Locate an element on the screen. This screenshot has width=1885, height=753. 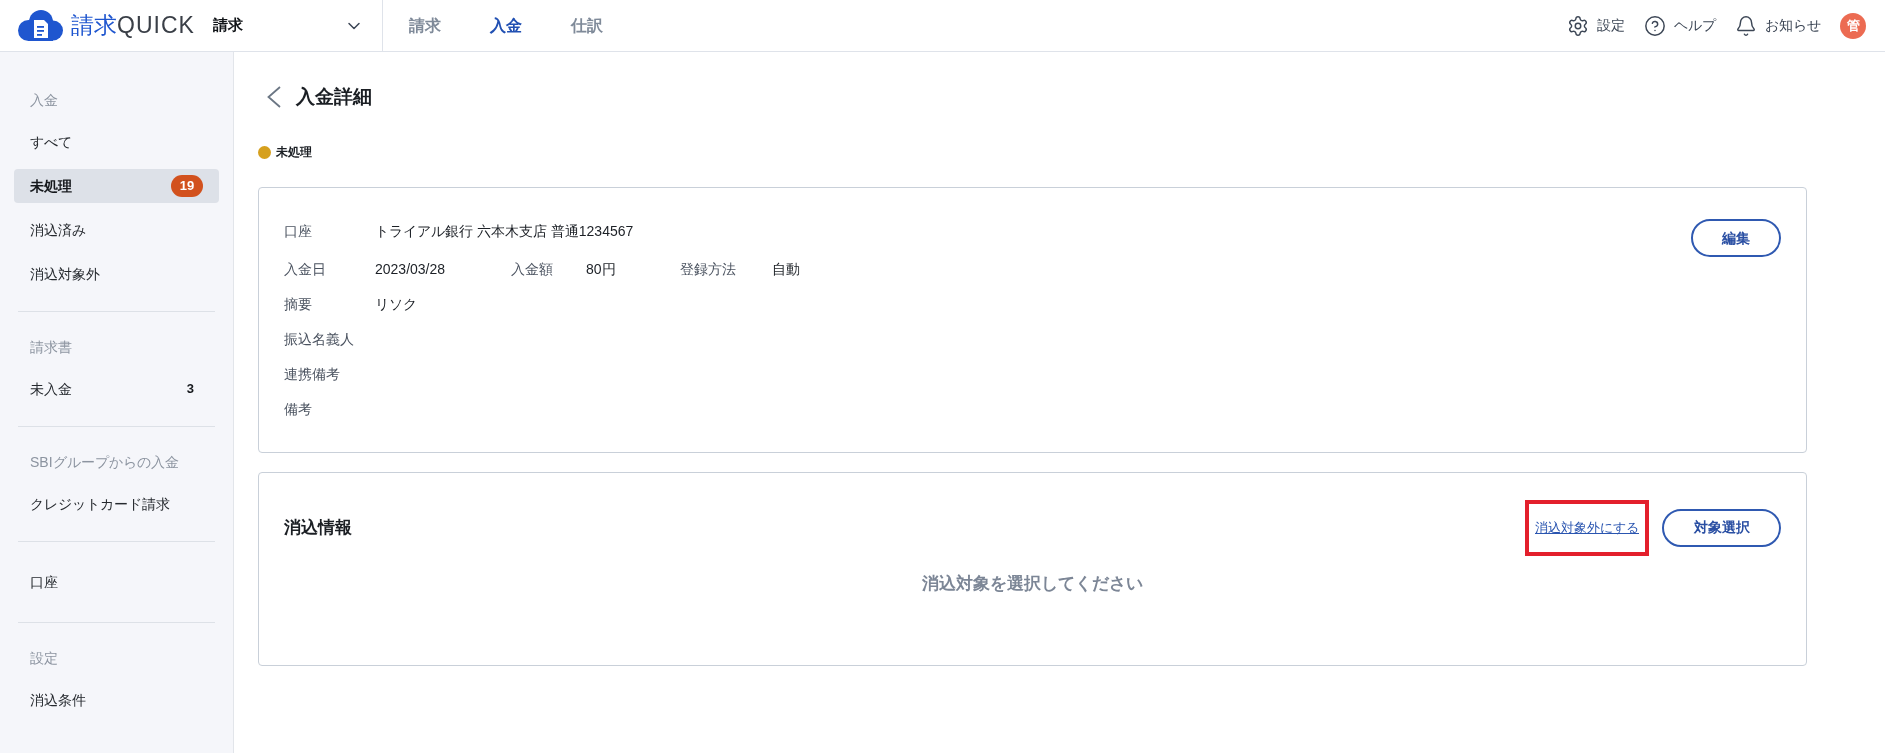
notifications-button: お知らせ is located at coordinates (1778, 25).